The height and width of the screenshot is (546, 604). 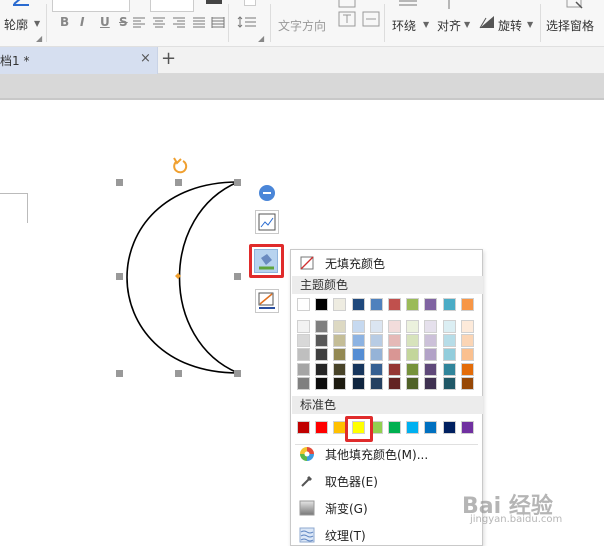 What do you see at coordinates (386, 508) in the screenshot?
I see `gradient-item: 渐变(G)` at bounding box center [386, 508].